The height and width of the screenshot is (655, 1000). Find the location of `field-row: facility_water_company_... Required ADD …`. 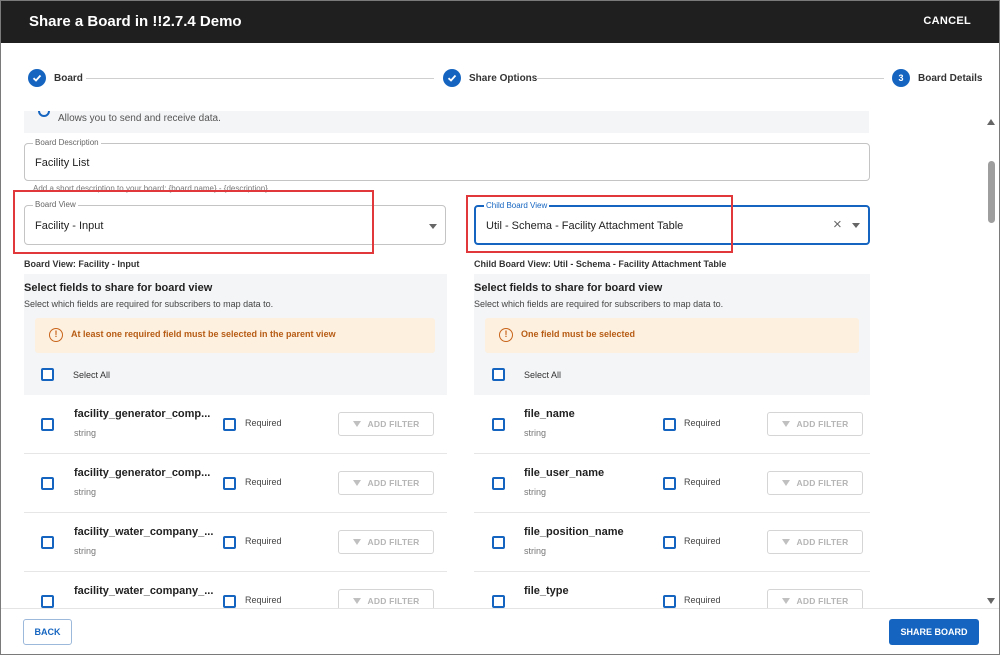

field-row: facility_water_company_... Required ADD … is located at coordinates (235, 590).